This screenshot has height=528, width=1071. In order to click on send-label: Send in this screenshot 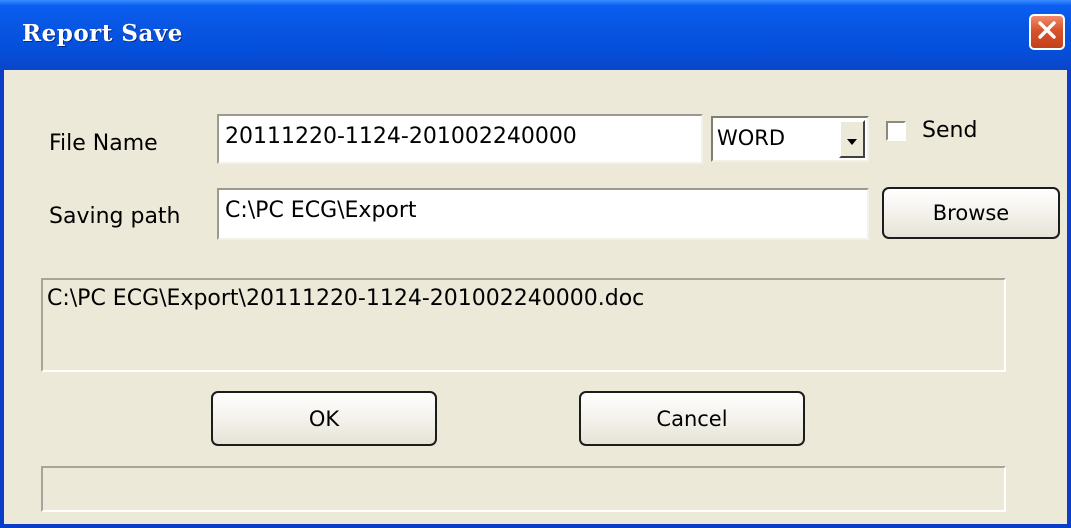, I will do `click(949, 130)`.